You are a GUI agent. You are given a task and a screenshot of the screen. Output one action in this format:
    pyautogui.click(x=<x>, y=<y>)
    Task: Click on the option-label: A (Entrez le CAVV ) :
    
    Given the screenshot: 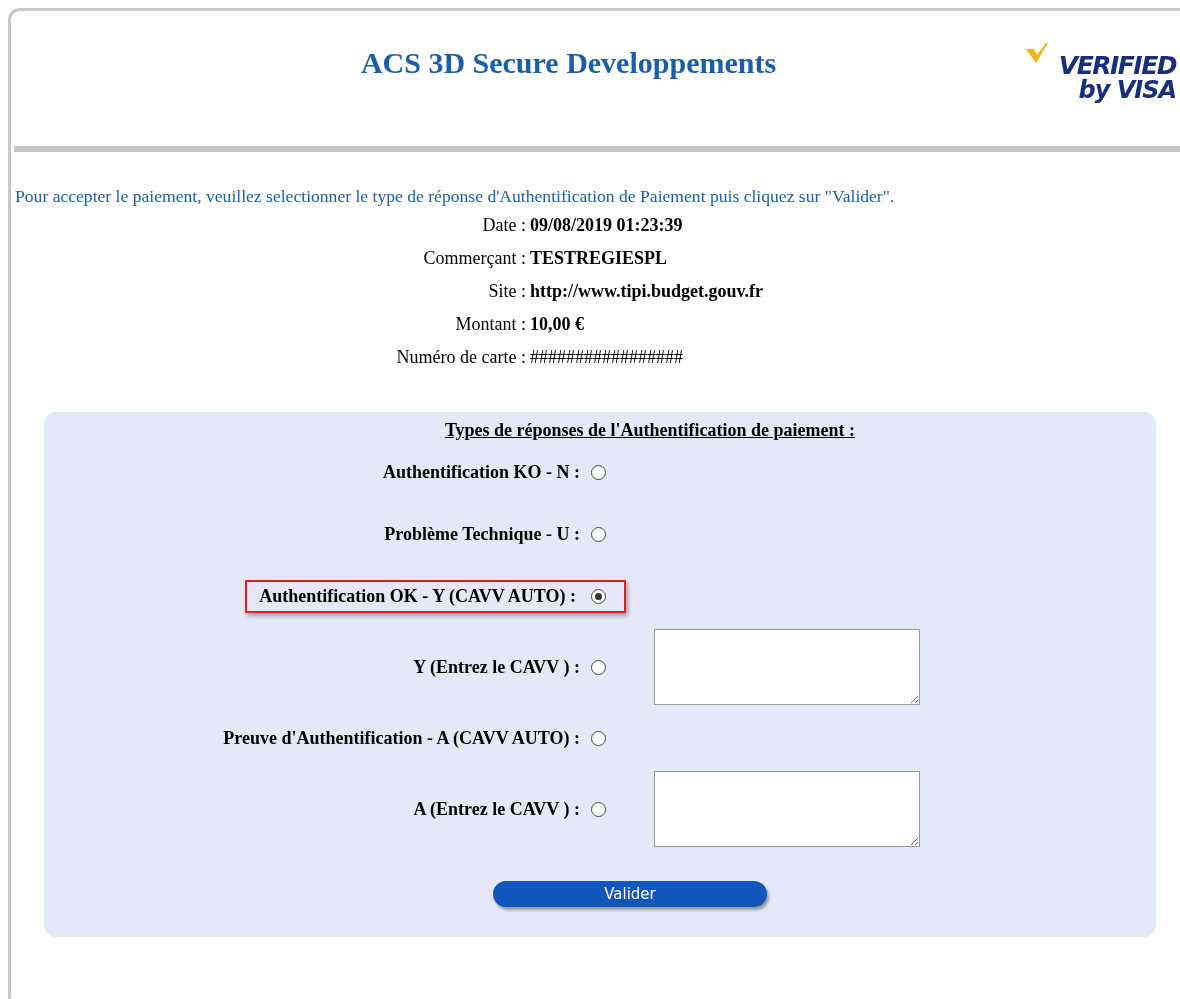 What is the action you would take?
    pyautogui.click(x=496, y=809)
    